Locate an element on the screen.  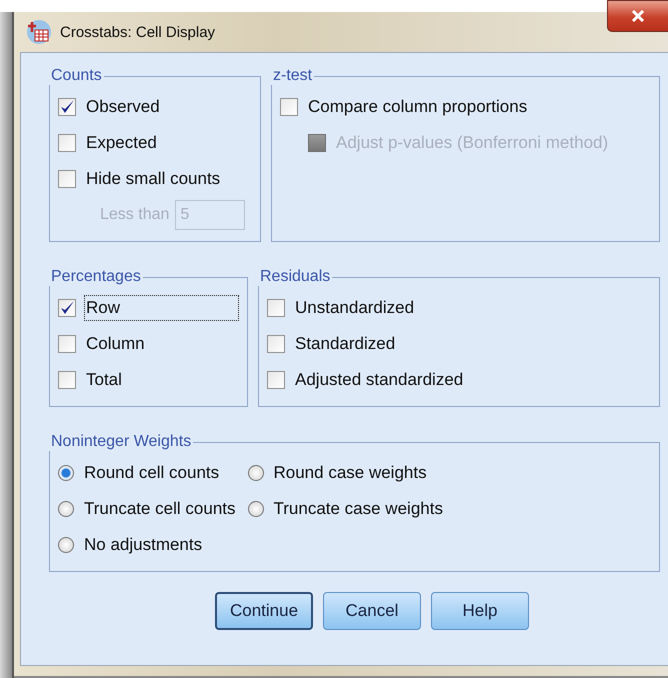
option-label: No adjustments is located at coordinates (143, 545).